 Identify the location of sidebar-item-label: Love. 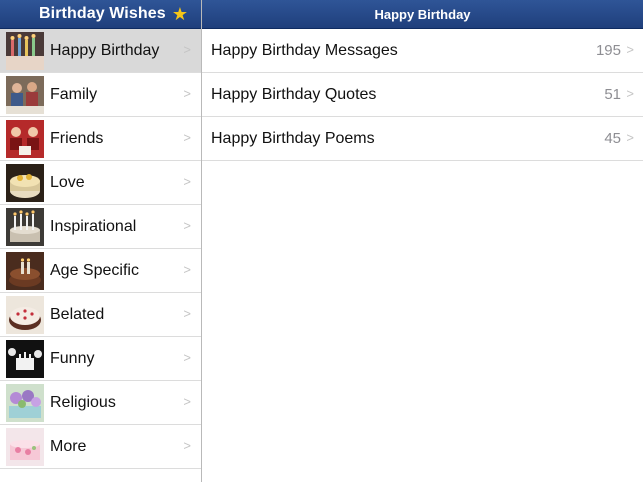
(67, 182).